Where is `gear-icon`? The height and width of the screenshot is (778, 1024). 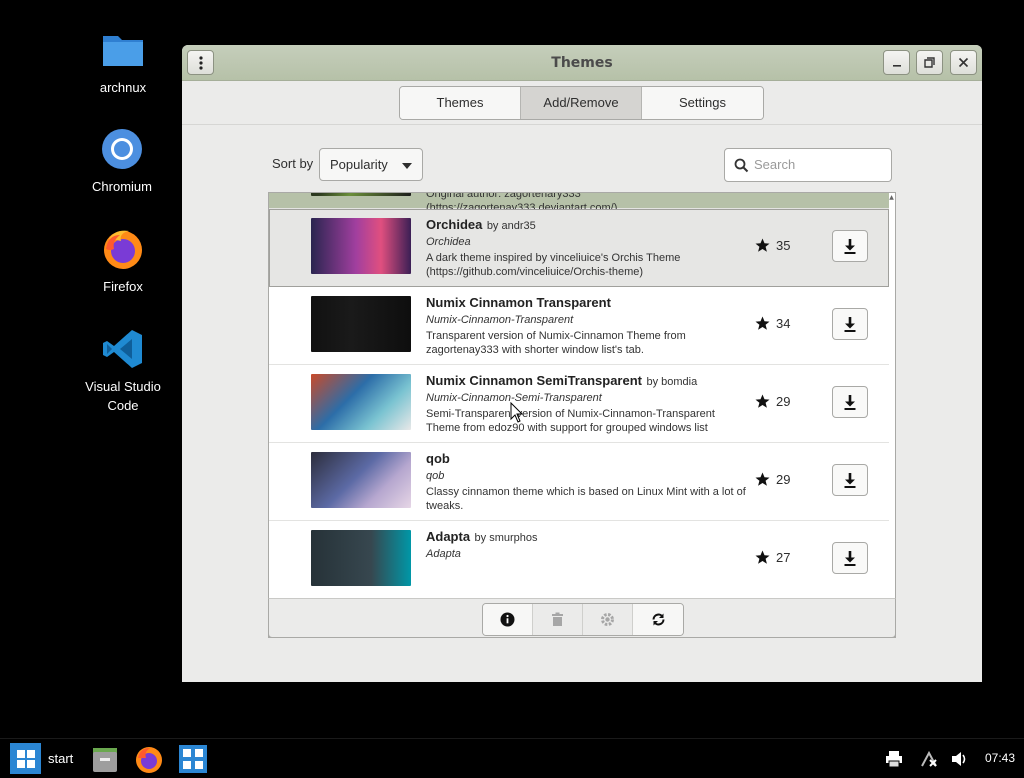
gear-icon is located at coordinates (607, 619).